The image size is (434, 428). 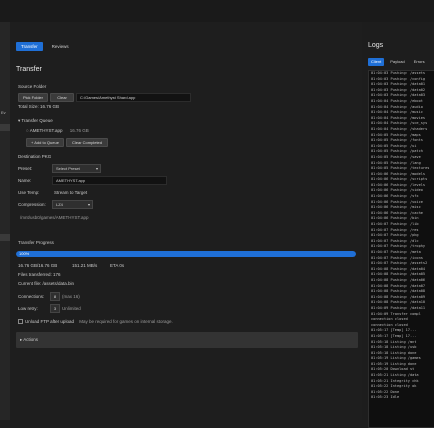 What do you see at coordinates (59, 204) in the screenshot?
I see `compression-select-value: LZ4` at bounding box center [59, 204].